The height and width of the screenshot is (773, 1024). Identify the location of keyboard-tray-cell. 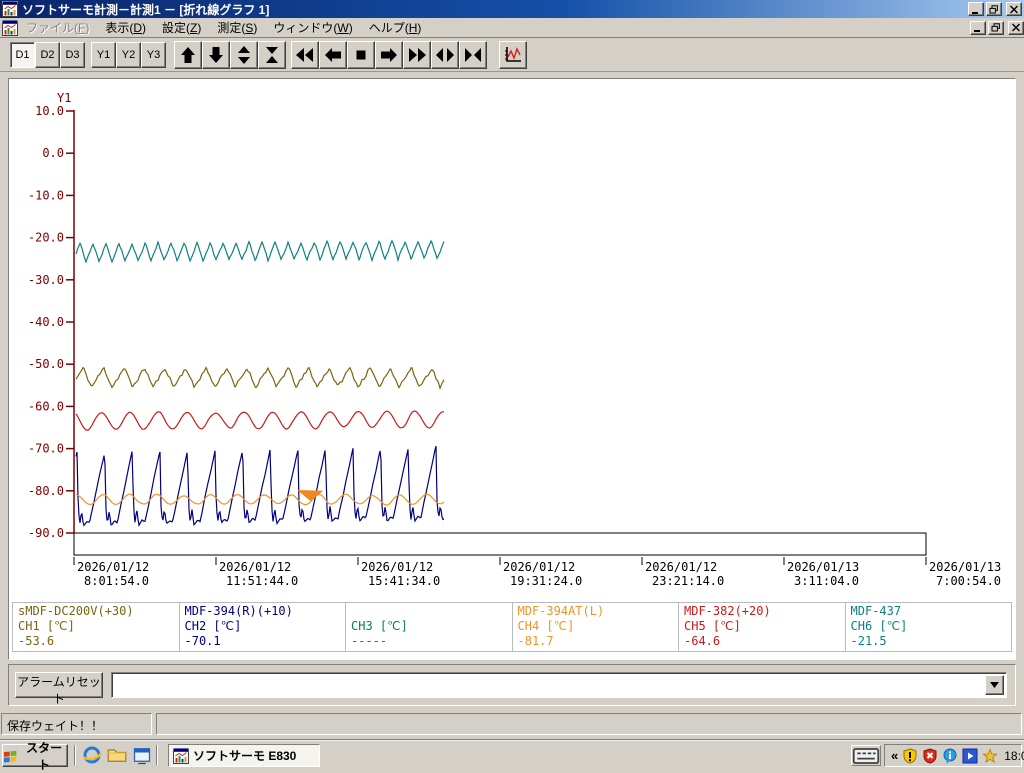
(866, 755).